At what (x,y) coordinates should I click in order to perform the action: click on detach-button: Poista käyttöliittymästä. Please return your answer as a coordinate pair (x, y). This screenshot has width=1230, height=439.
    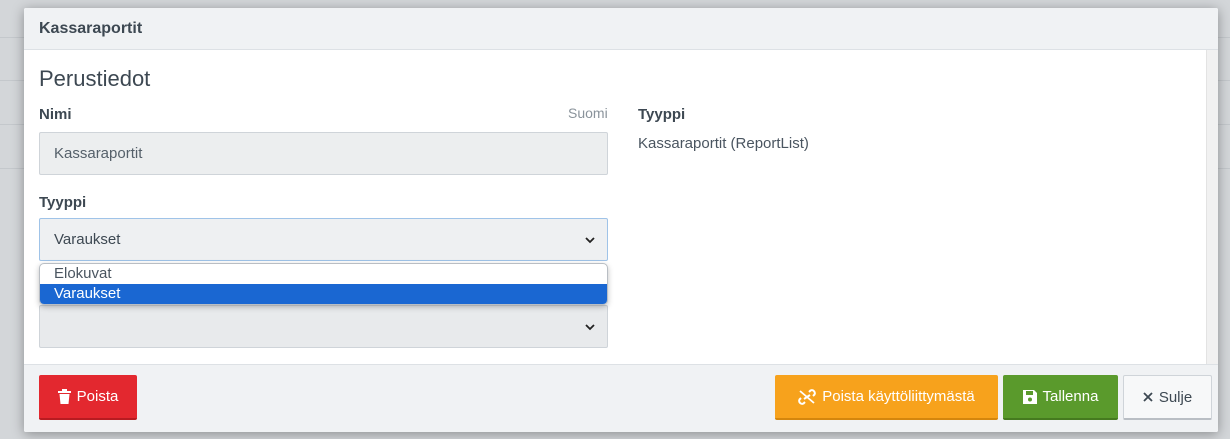
    Looking at the image, I should click on (886, 397).